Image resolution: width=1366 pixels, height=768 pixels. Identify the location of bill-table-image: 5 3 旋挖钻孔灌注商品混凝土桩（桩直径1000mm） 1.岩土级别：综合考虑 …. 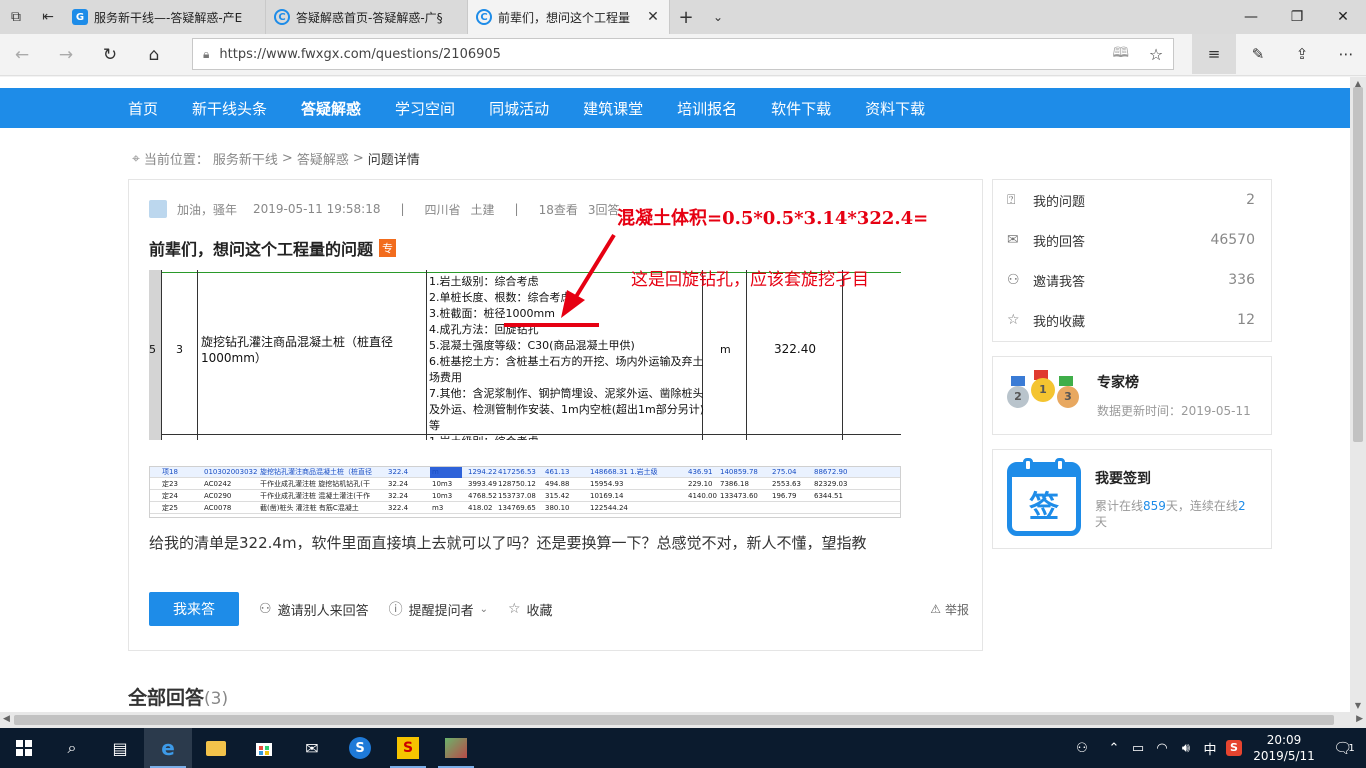
(525, 355).